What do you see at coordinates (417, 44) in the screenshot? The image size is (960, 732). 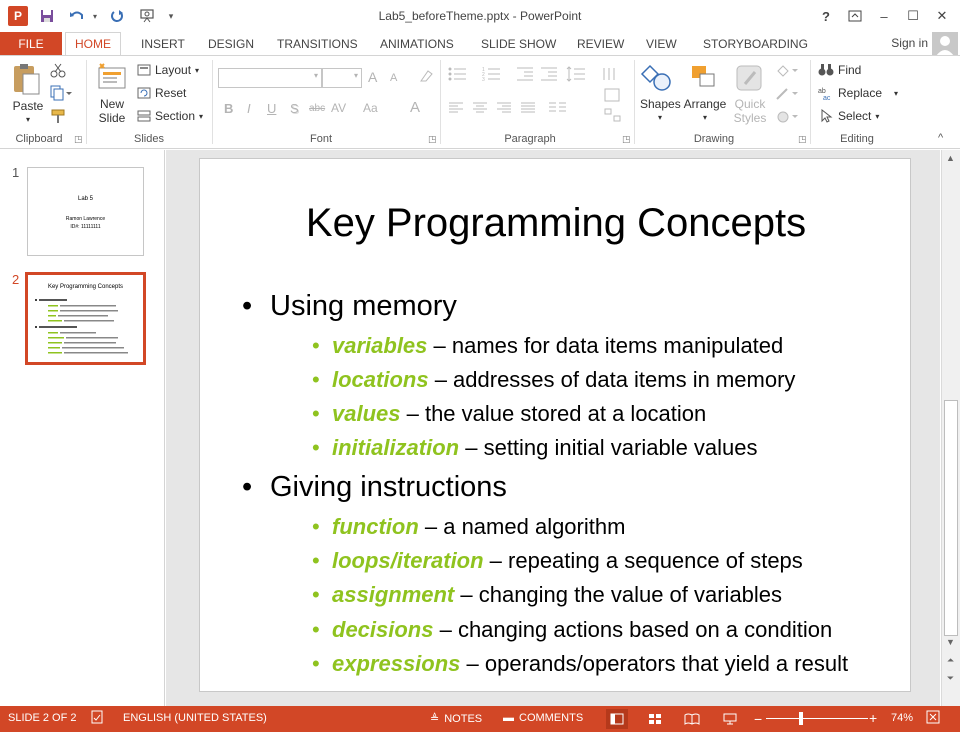 I see `tab-animations: ANIMATIONS` at bounding box center [417, 44].